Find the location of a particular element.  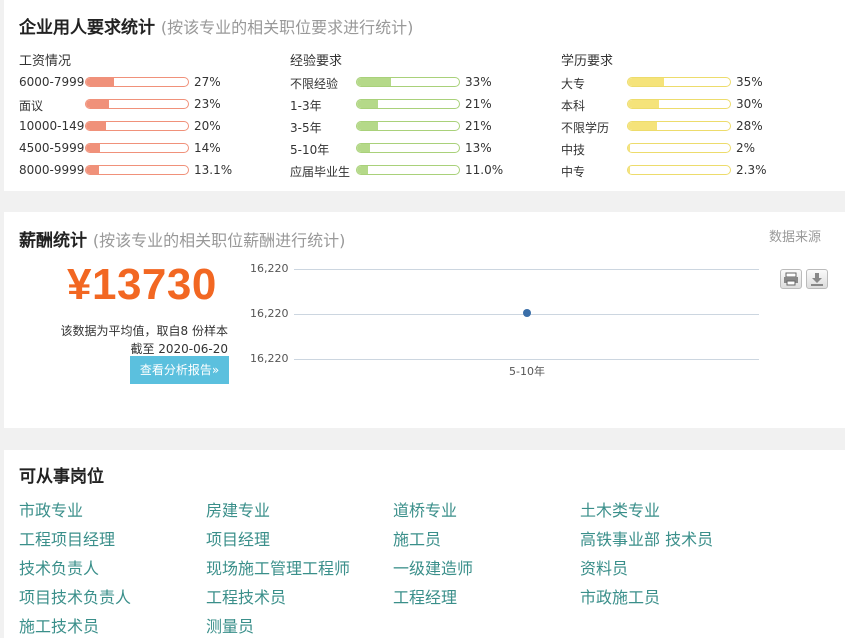

job-link: 市政施工员 is located at coordinates (620, 596).